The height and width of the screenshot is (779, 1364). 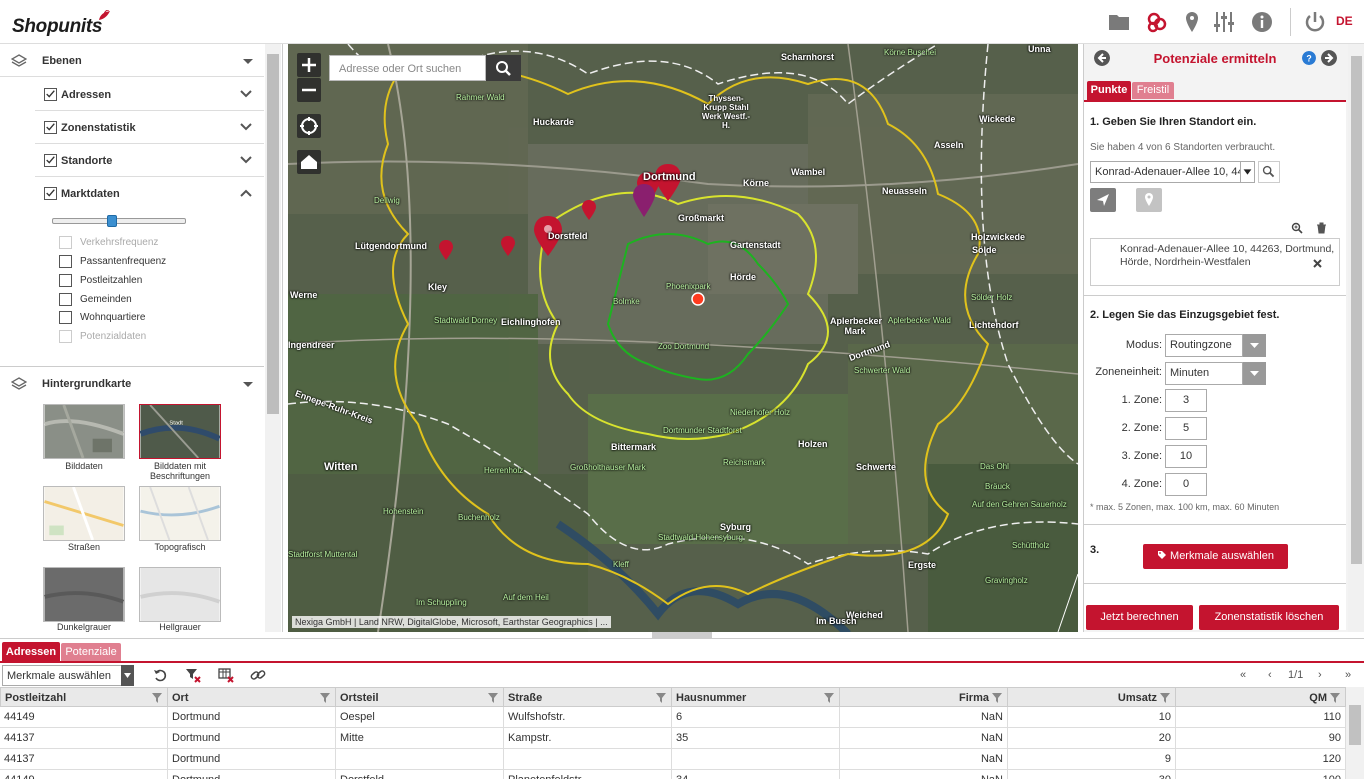 What do you see at coordinates (407, 68) in the screenshot?
I see `map-search-input: Adresse oder Ort suchen` at bounding box center [407, 68].